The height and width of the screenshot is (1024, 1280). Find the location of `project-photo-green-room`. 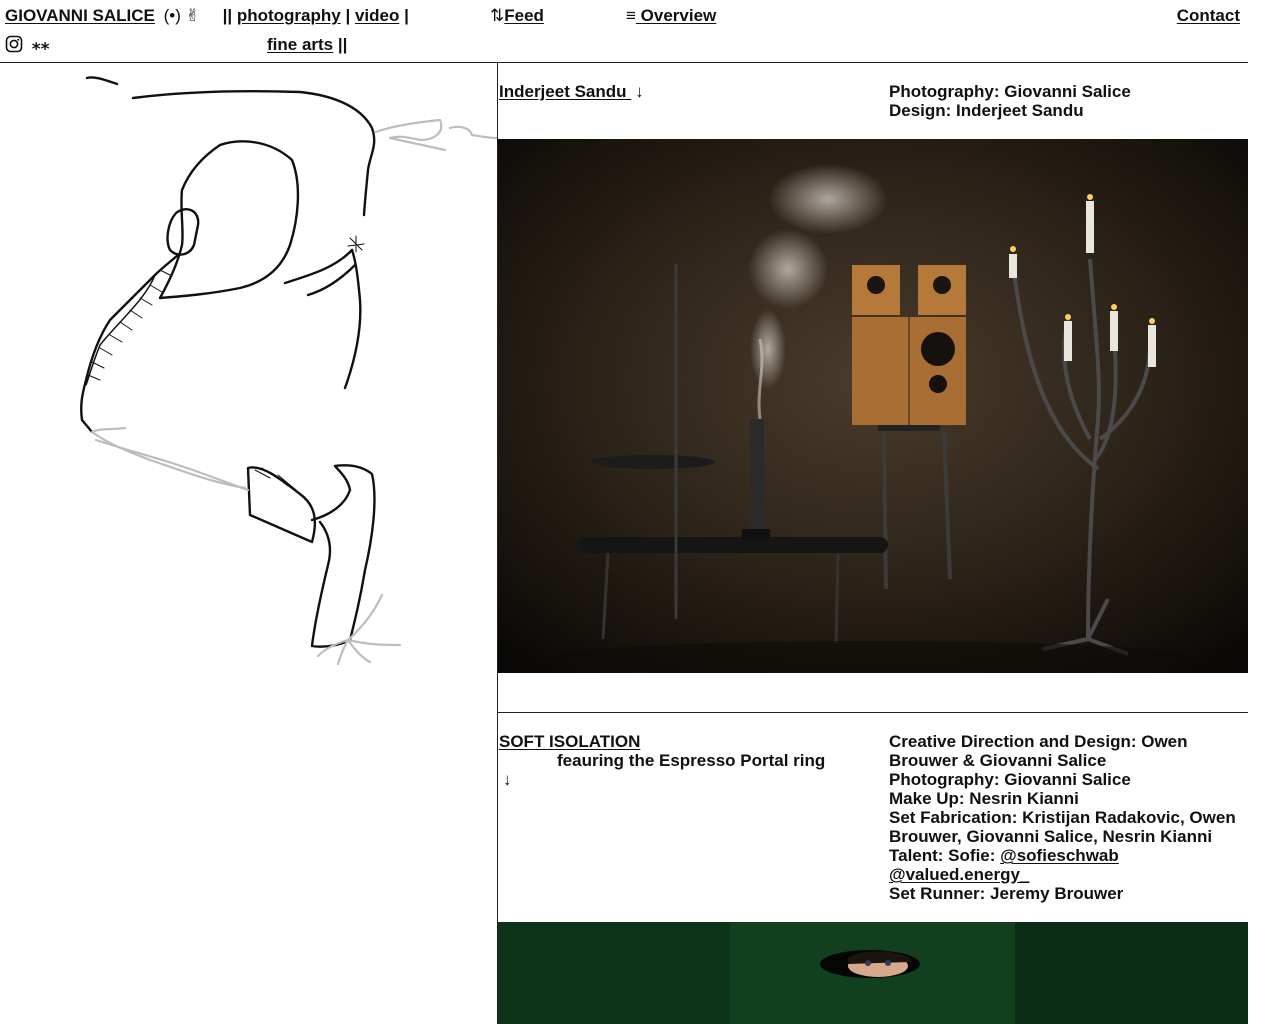

project-photo-green-room is located at coordinates (873, 973).